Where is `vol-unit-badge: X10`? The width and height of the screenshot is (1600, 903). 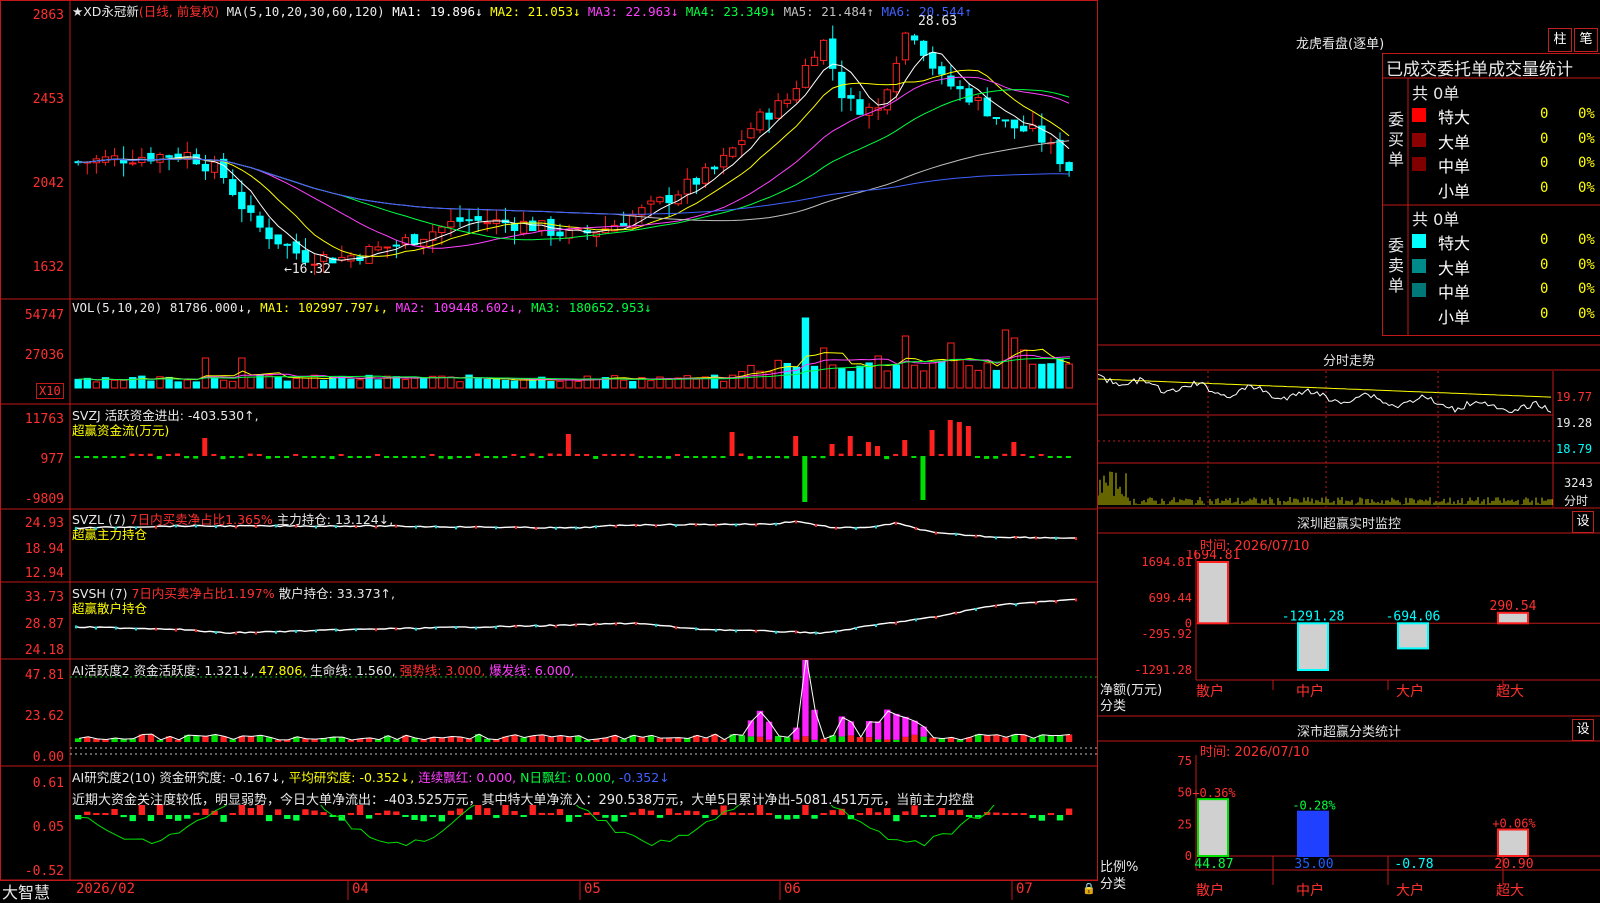
vol-unit-badge: X10 is located at coordinates (50, 391).